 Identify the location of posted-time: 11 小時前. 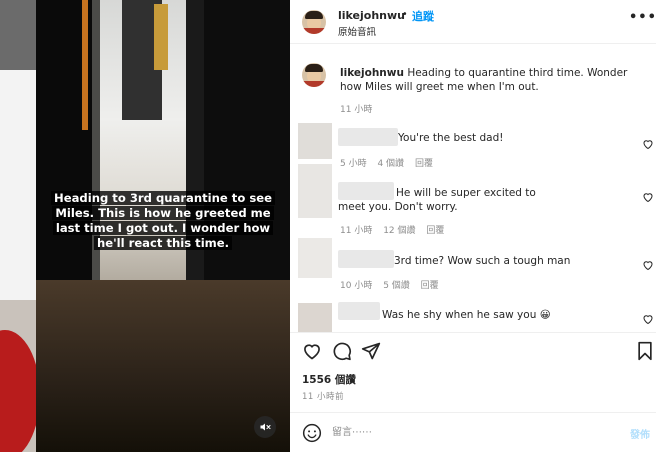
(323, 396).